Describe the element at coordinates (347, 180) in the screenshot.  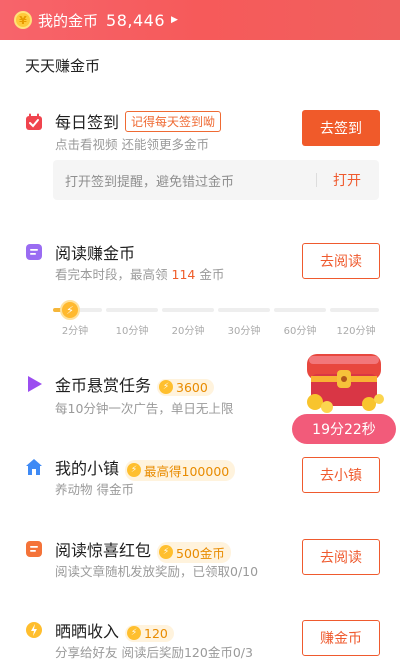
I see `reminder-open-button: 打开` at that location.